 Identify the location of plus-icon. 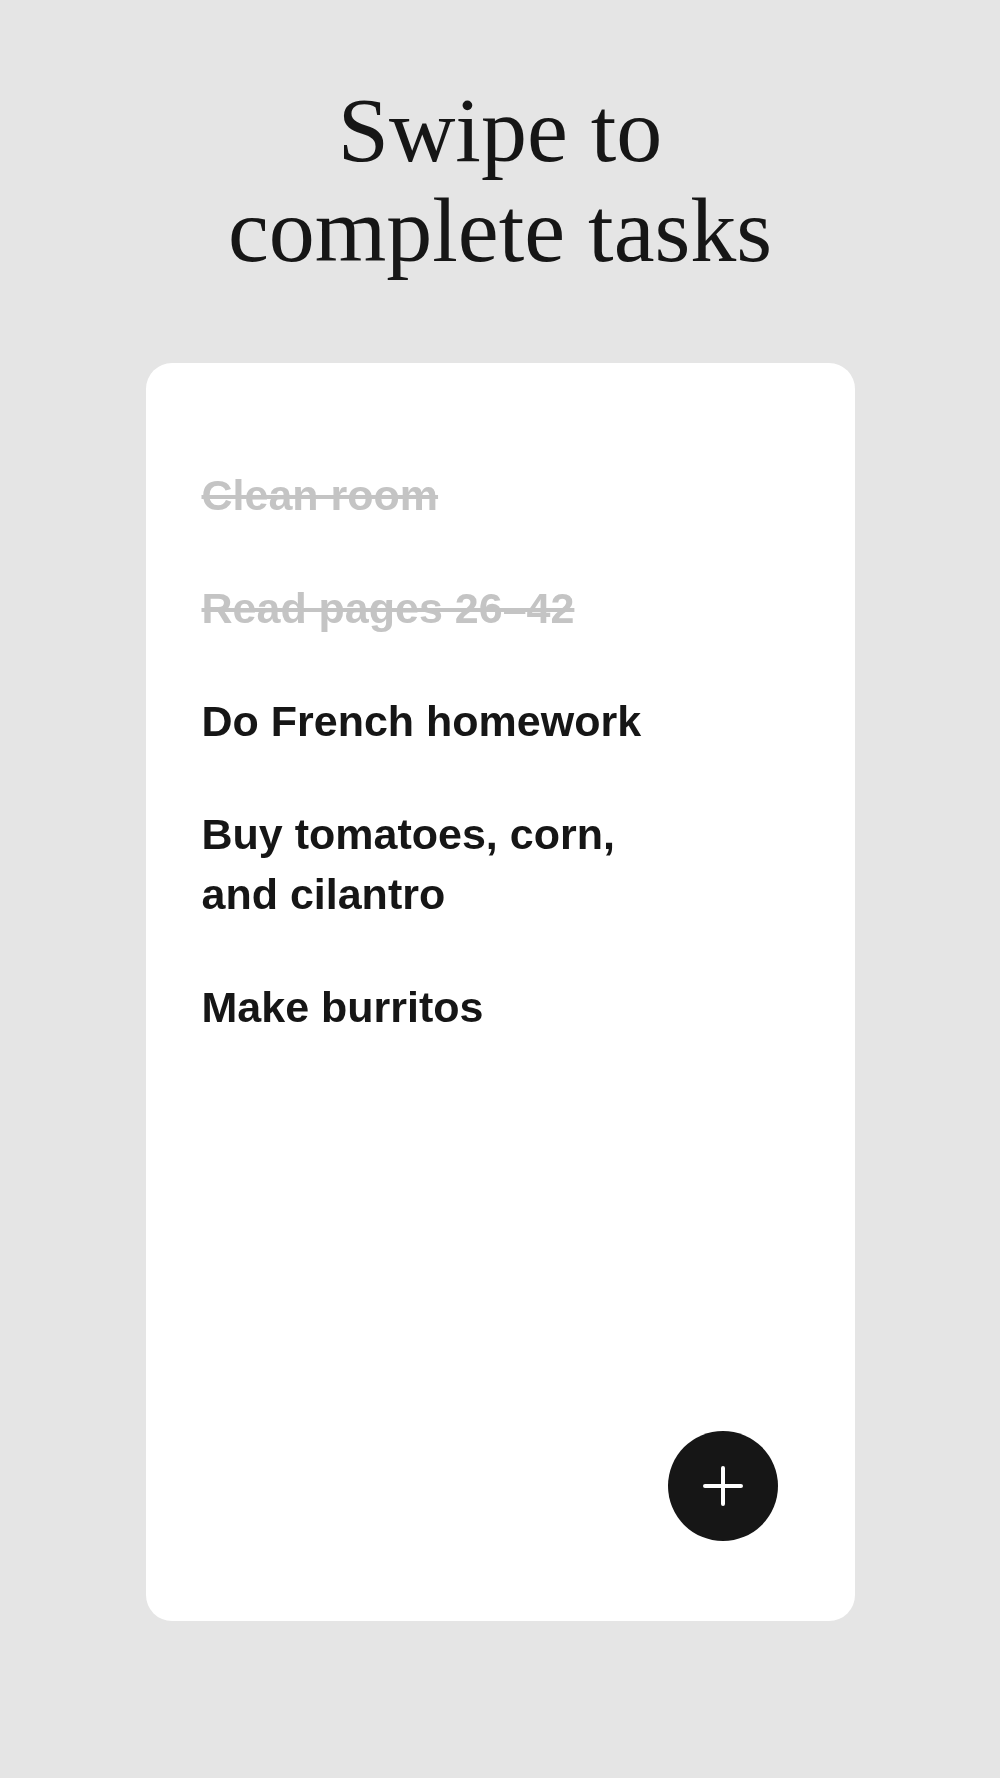
(722, 1486).